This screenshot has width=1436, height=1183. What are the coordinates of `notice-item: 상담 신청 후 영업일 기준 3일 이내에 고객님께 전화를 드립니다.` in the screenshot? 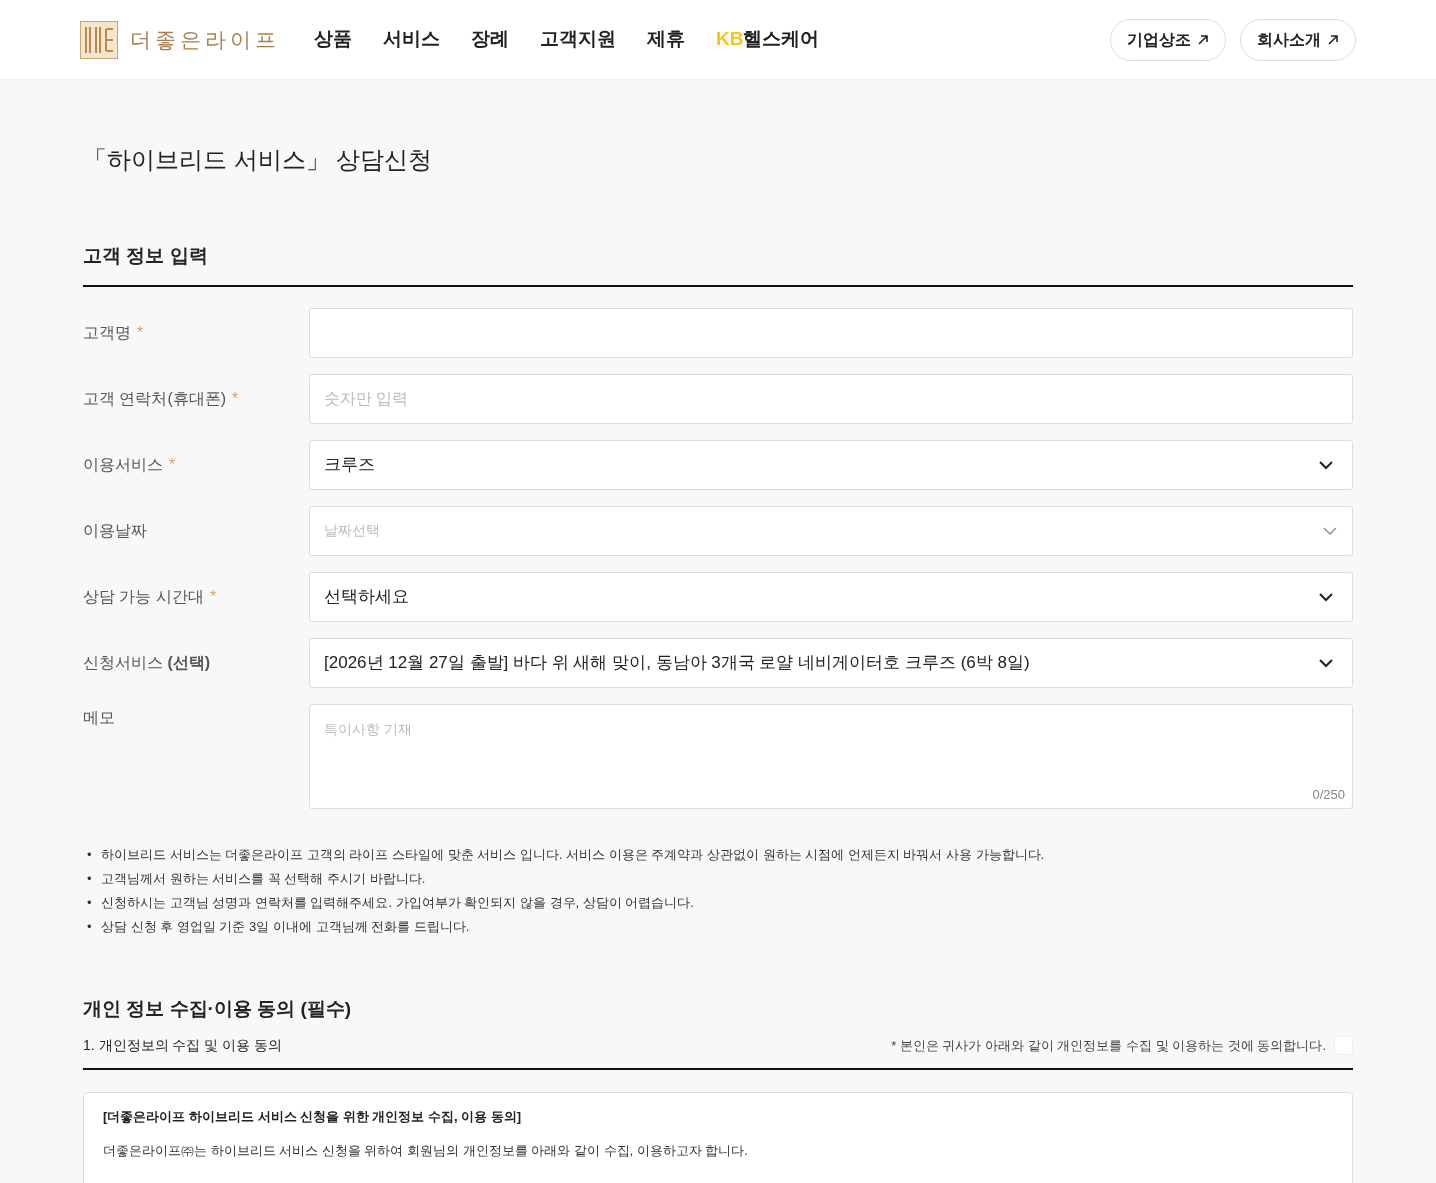 It's located at (285, 926).